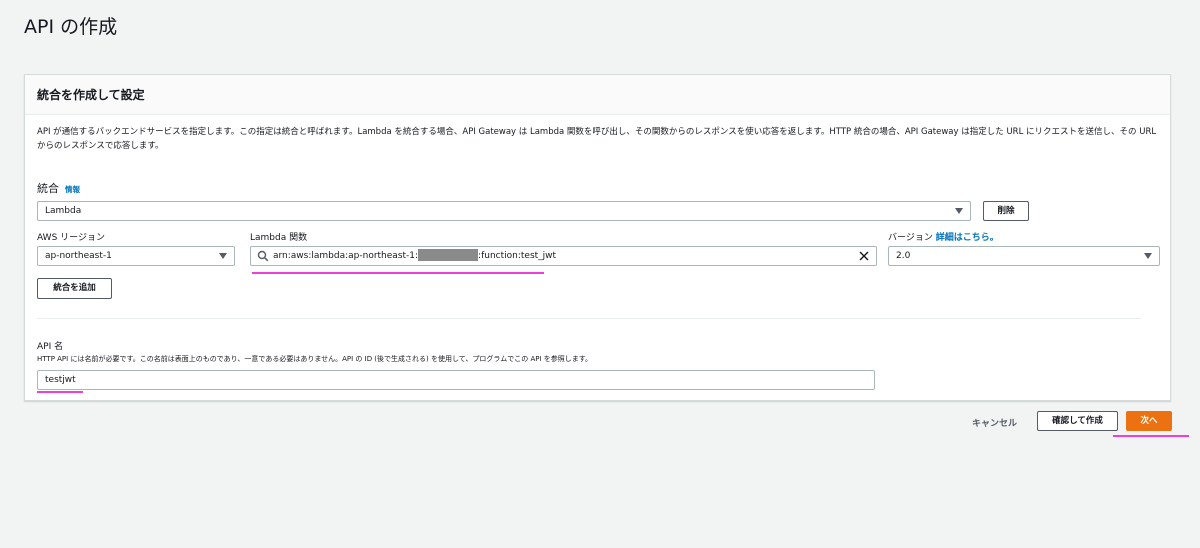 The image size is (1200, 548). Describe the element at coordinates (71, 238) in the screenshot. I see `region-label: AWS リージョン` at that location.